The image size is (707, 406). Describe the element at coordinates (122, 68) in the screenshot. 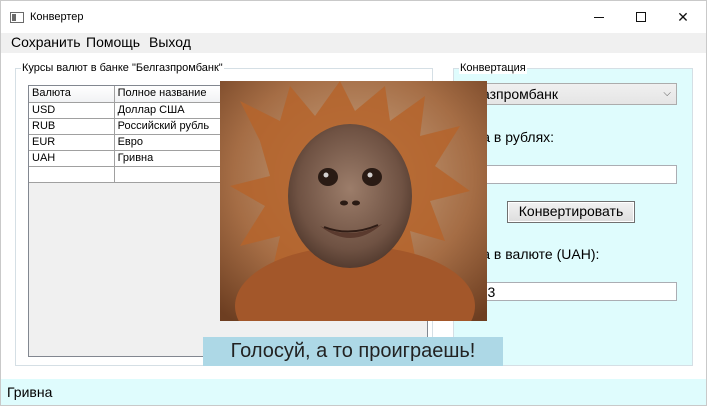

I see `rates-group-title: Курсы валют в банке "Белгазпромбанк"` at that location.